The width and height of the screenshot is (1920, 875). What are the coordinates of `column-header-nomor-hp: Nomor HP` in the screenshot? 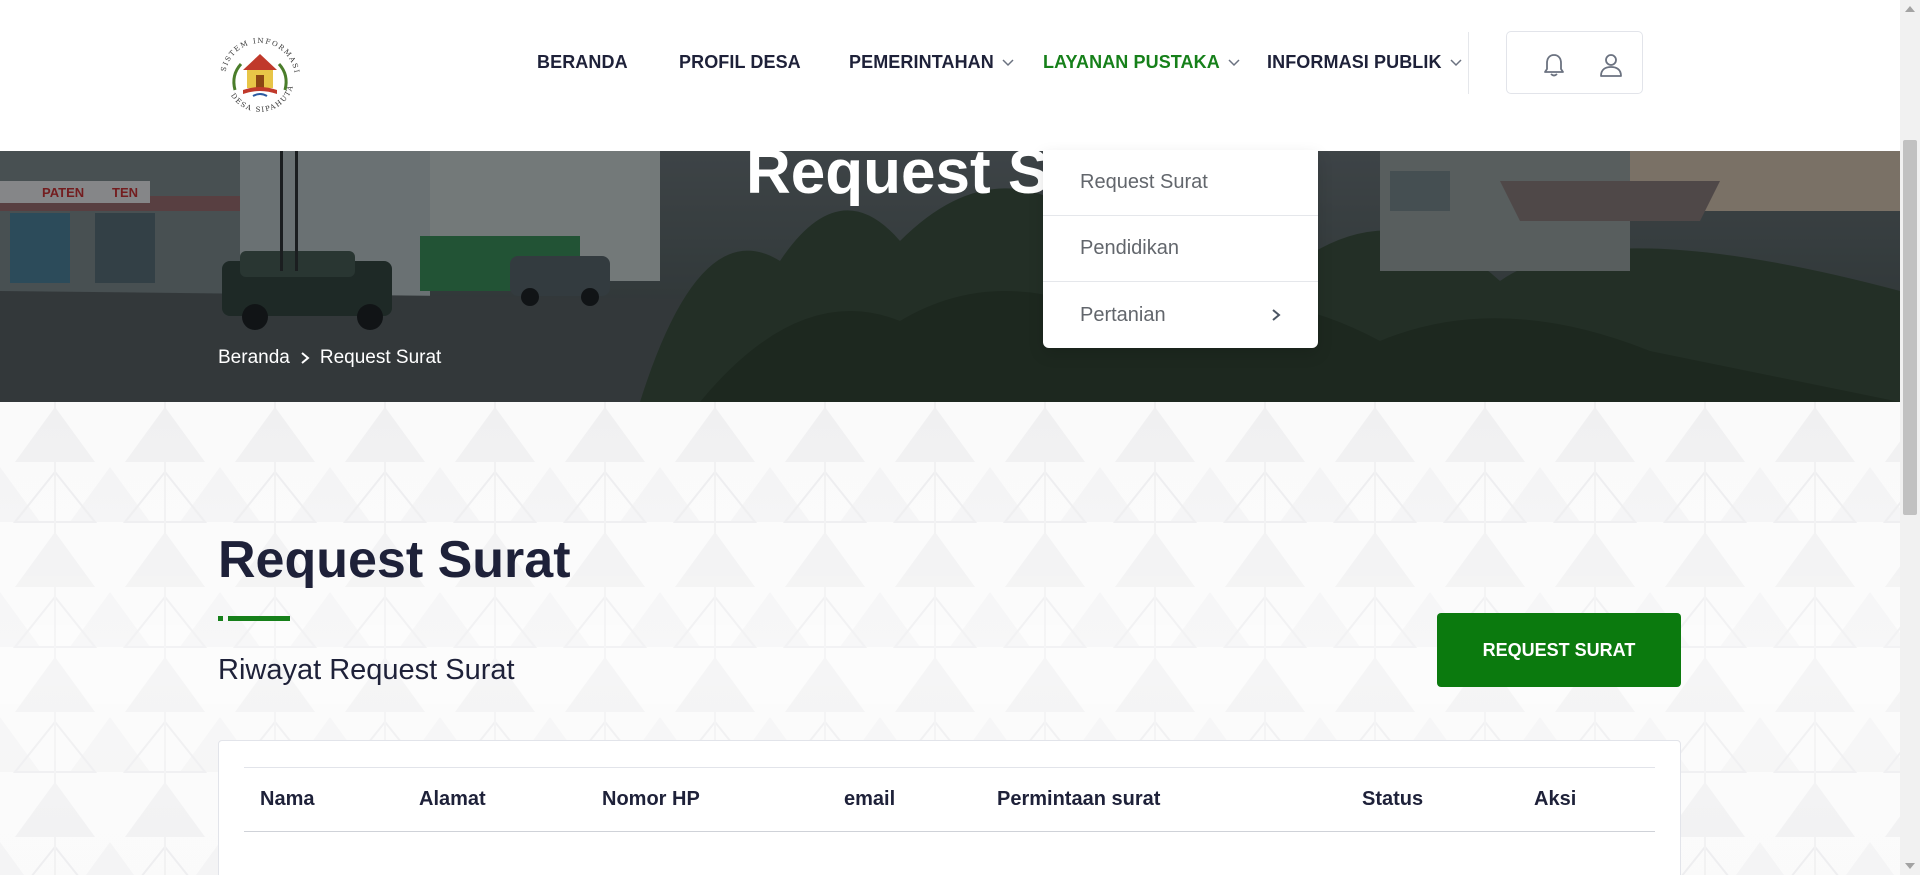 It's located at (651, 799).